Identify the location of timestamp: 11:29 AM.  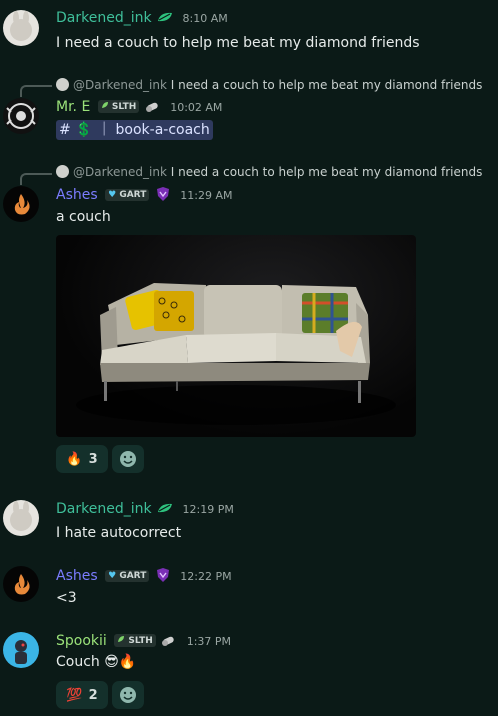
(206, 195).